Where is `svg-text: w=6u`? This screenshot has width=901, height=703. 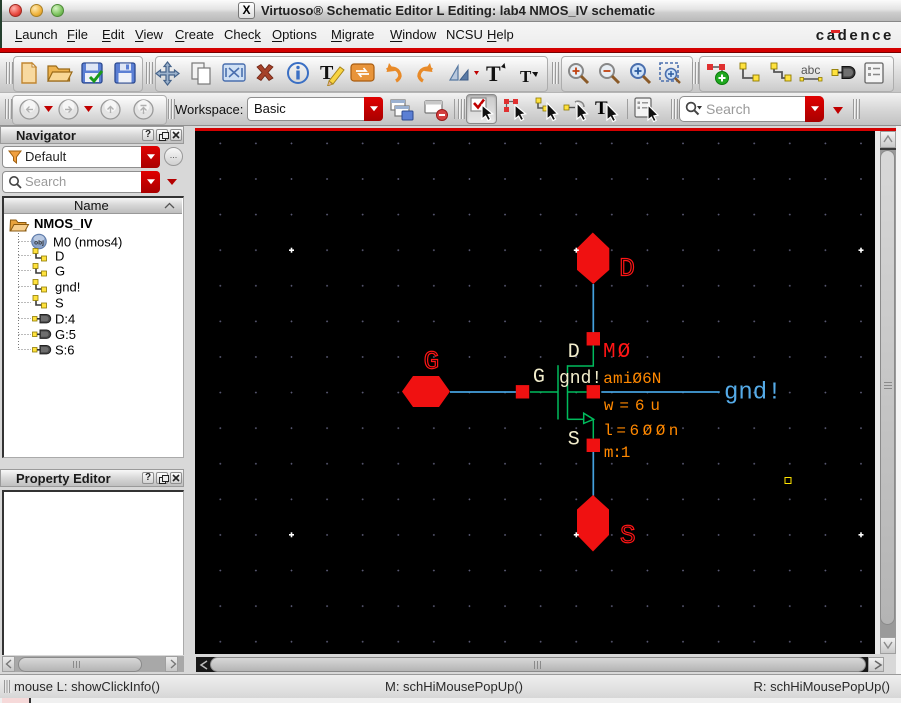
svg-text: w=6u is located at coordinates (635, 406).